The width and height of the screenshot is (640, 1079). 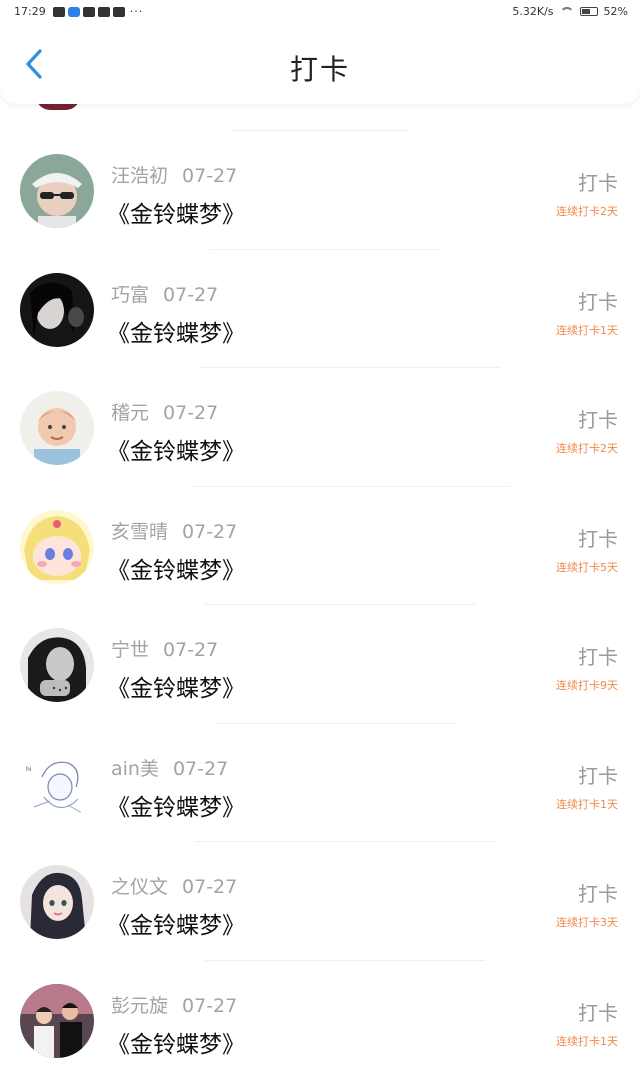 What do you see at coordinates (174, 530) in the screenshot?
I see `user-meta: 亥雪晴 07-27` at bounding box center [174, 530].